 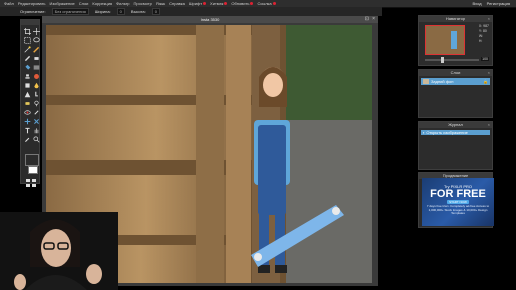 I want to click on menu-adjust: Коррекция, so click(x=102, y=3).